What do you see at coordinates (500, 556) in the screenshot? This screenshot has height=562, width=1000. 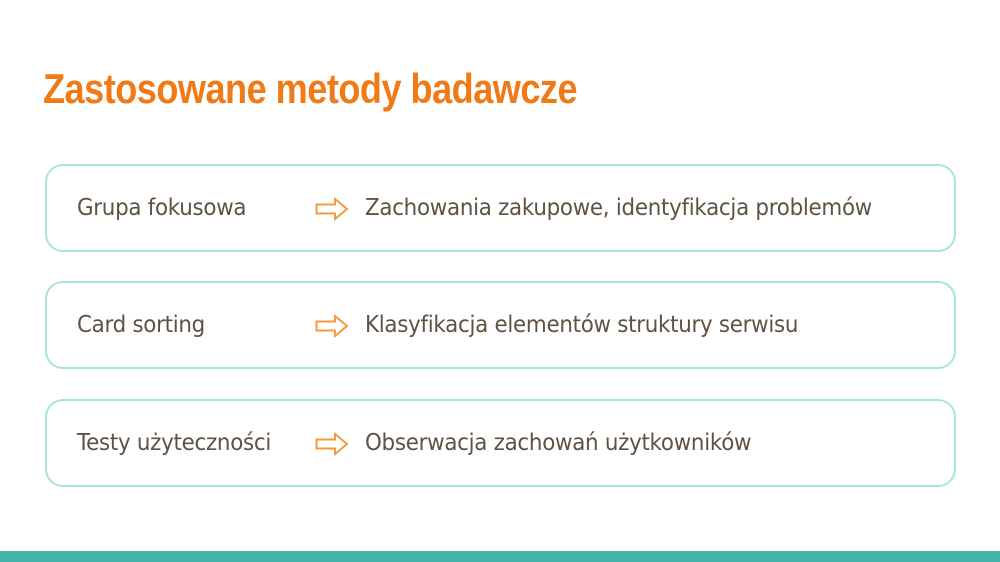 I see `bottom-accent-bar` at bounding box center [500, 556].